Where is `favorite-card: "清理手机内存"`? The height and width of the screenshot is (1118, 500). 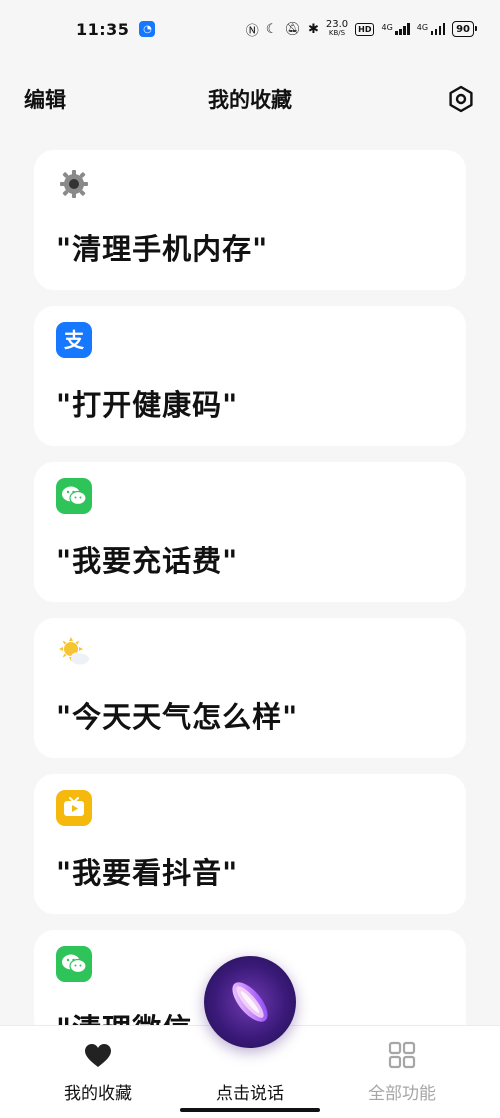
favorite-card: "清理手机内存" is located at coordinates (250, 220).